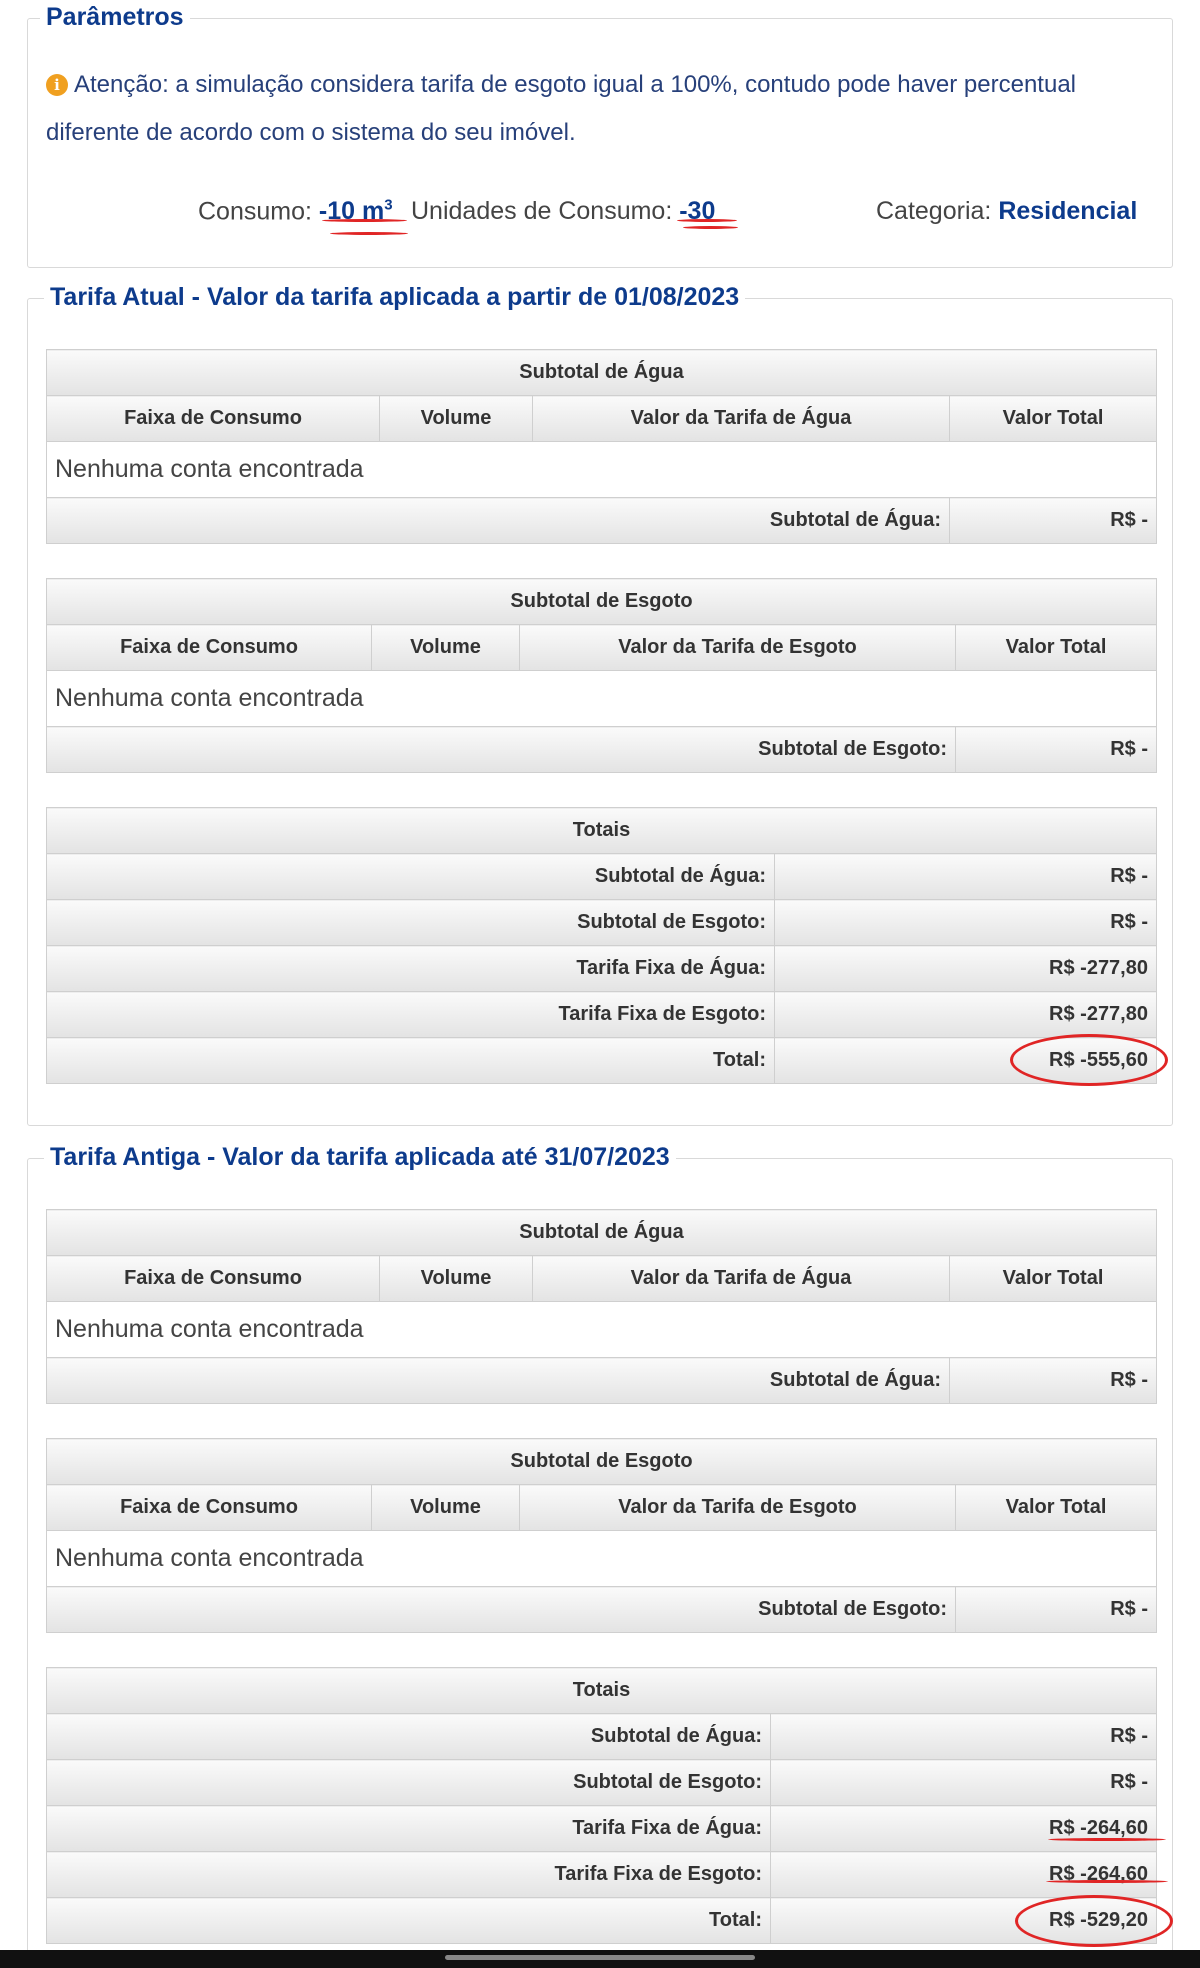  I want to click on consumo-label: Consumo:, so click(255, 211).